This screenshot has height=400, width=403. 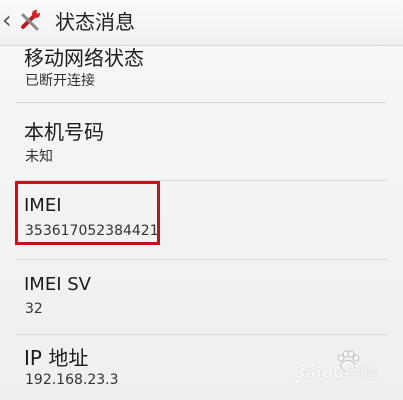 I want to click on divider, so click(x=201, y=102).